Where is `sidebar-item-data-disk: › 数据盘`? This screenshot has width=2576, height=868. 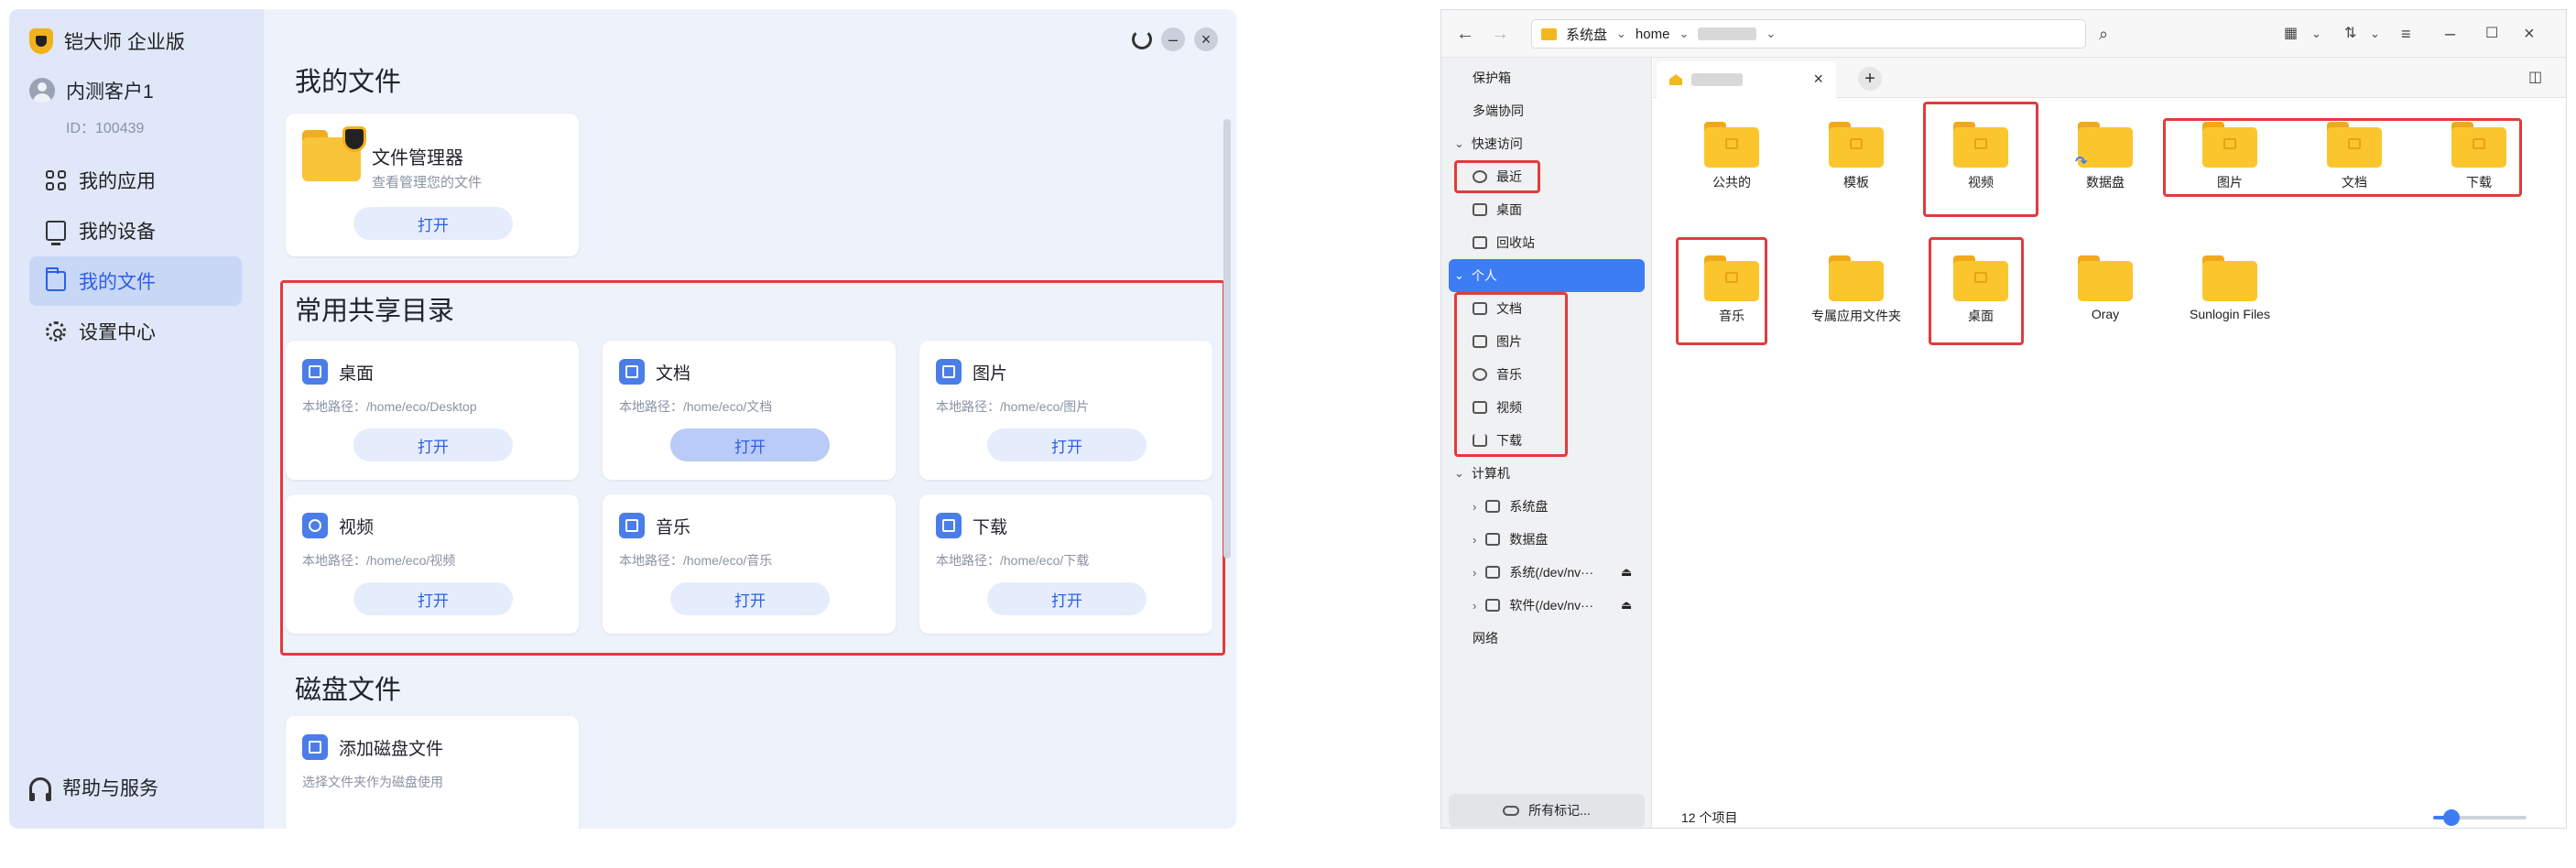
sidebar-item-data-disk: › 数据盘 is located at coordinates (1546, 539).